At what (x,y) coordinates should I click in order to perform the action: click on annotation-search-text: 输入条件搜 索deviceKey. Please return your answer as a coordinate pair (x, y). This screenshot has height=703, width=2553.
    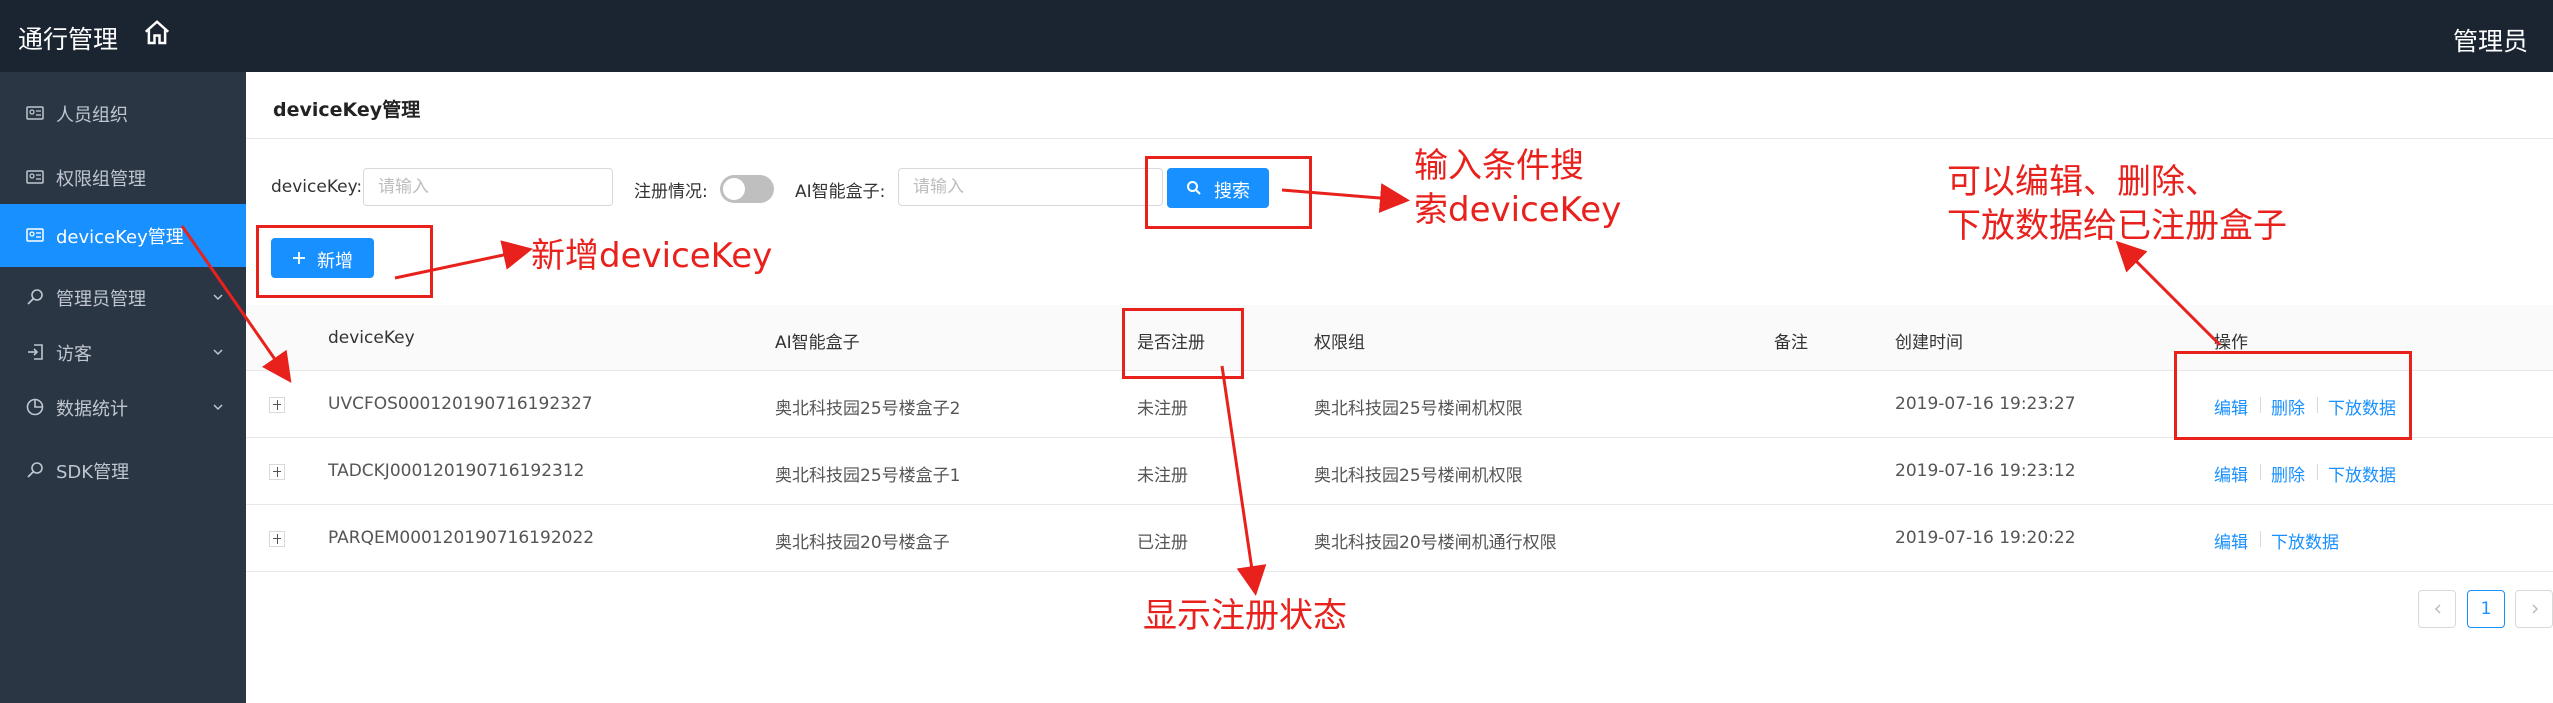
    Looking at the image, I should click on (1517, 188).